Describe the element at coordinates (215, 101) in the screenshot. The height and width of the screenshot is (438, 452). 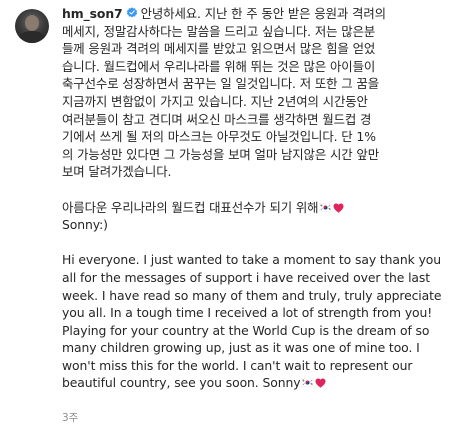
I see `caption-korean-line-6: 지금까지 변함없이 가지고 있습니다. 지난 2년여의 시간동안` at that location.